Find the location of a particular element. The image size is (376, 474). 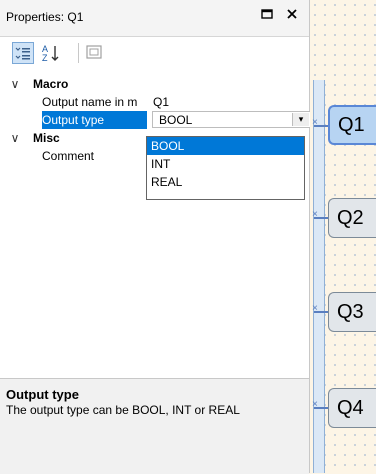

description-heading: Output type is located at coordinates (42, 394).